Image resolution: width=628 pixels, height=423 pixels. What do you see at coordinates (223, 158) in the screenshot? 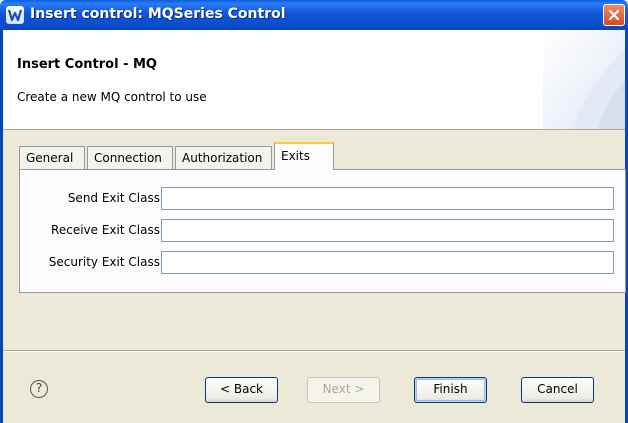
I see `tab-authorization: Authorization` at bounding box center [223, 158].